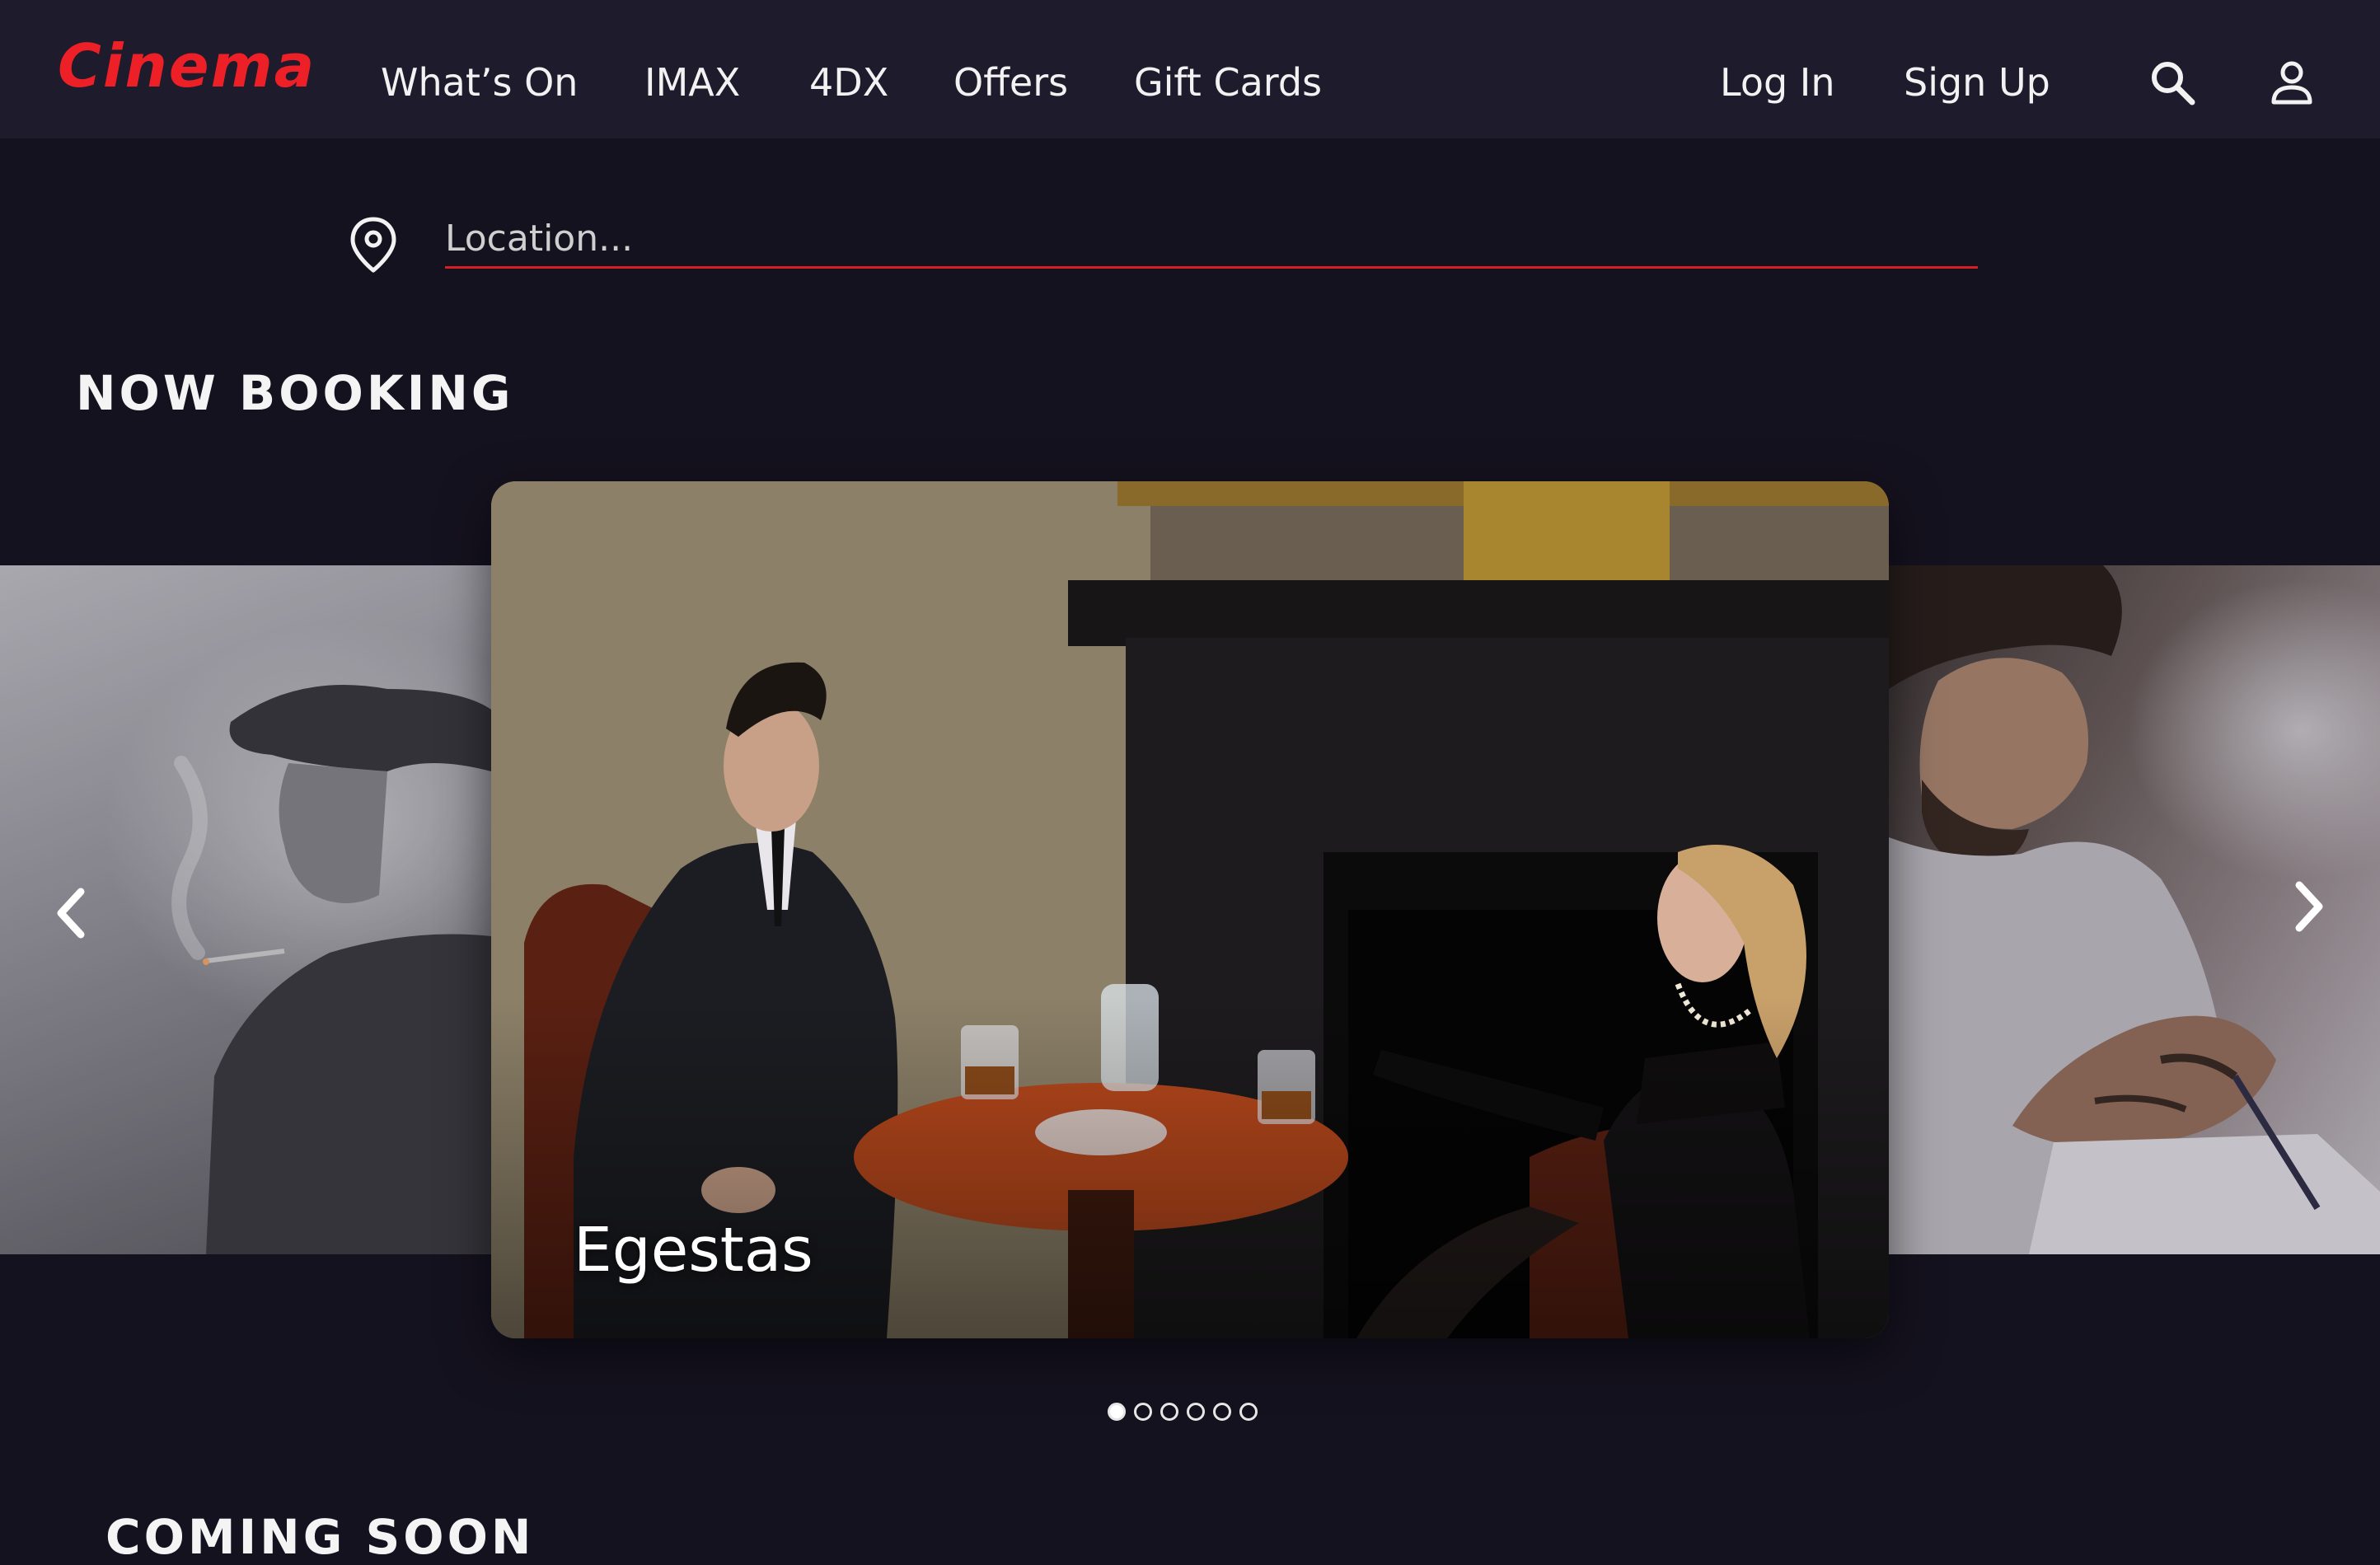 This screenshot has width=2380, height=1565. What do you see at coordinates (320, 1537) in the screenshot?
I see `coming-soon-title: COMING SOON` at bounding box center [320, 1537].